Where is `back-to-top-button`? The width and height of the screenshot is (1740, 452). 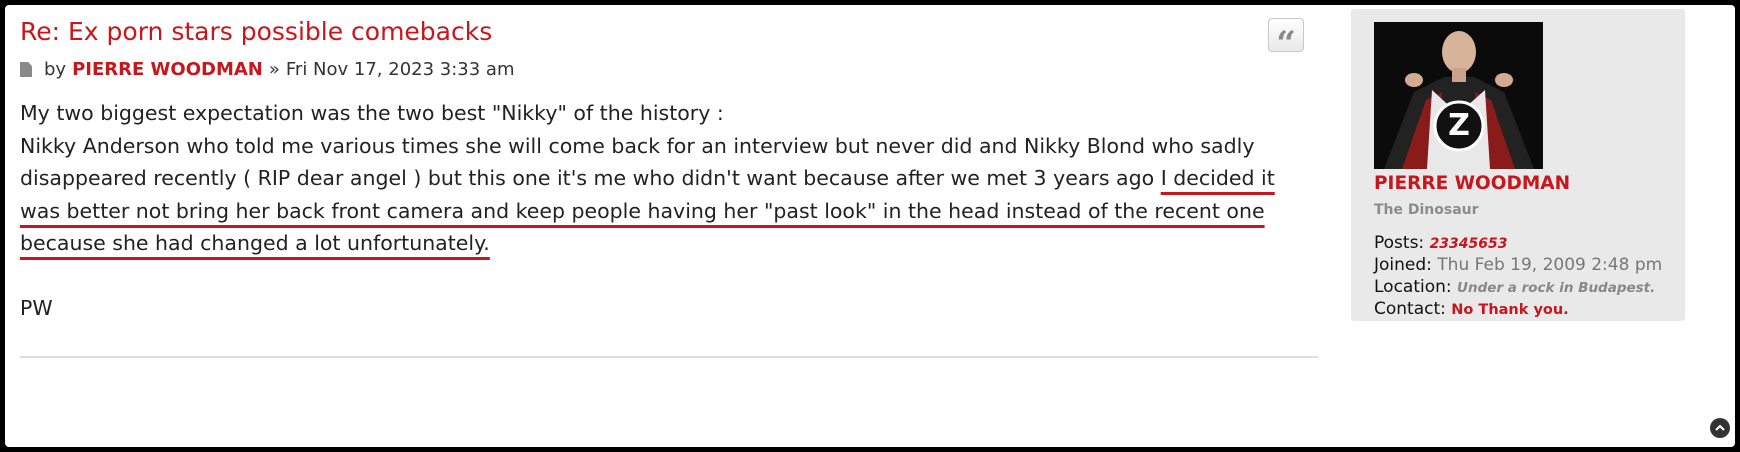
back-to-top-button is located at coordinates (1720, 428).